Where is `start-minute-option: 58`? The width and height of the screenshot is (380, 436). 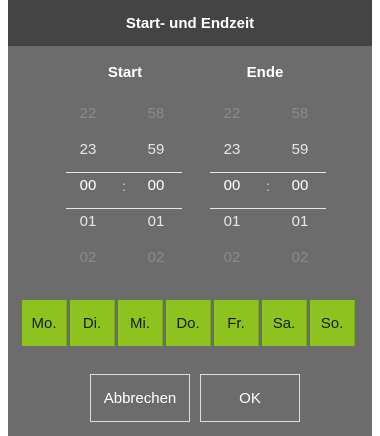
start-minute-option: 58 is located at coordinates (156, 114).